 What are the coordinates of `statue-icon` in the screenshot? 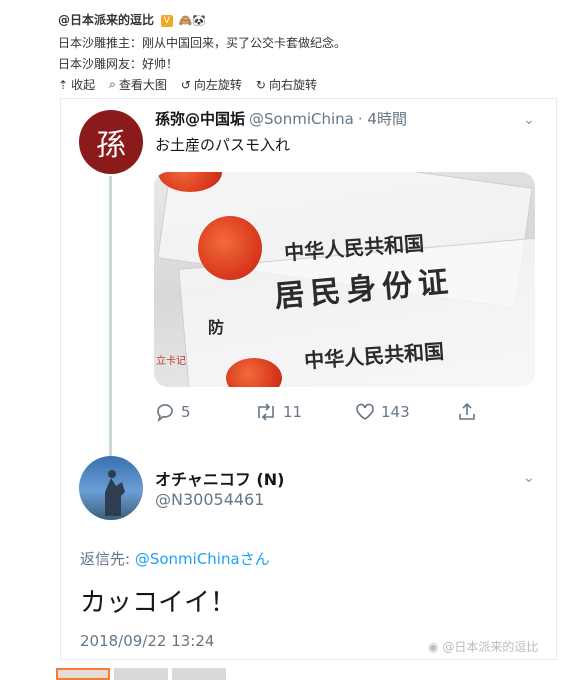 It's located at (115, 493).